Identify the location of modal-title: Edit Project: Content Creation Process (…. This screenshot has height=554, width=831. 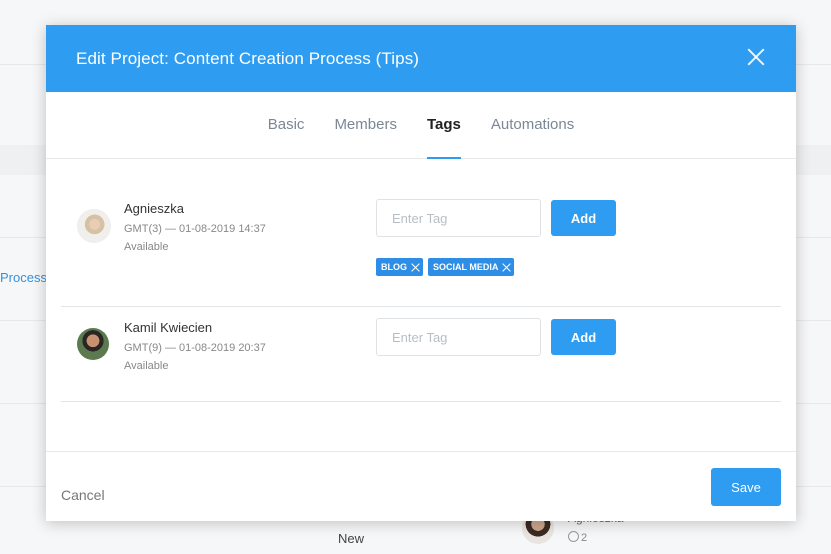
(248, 58).